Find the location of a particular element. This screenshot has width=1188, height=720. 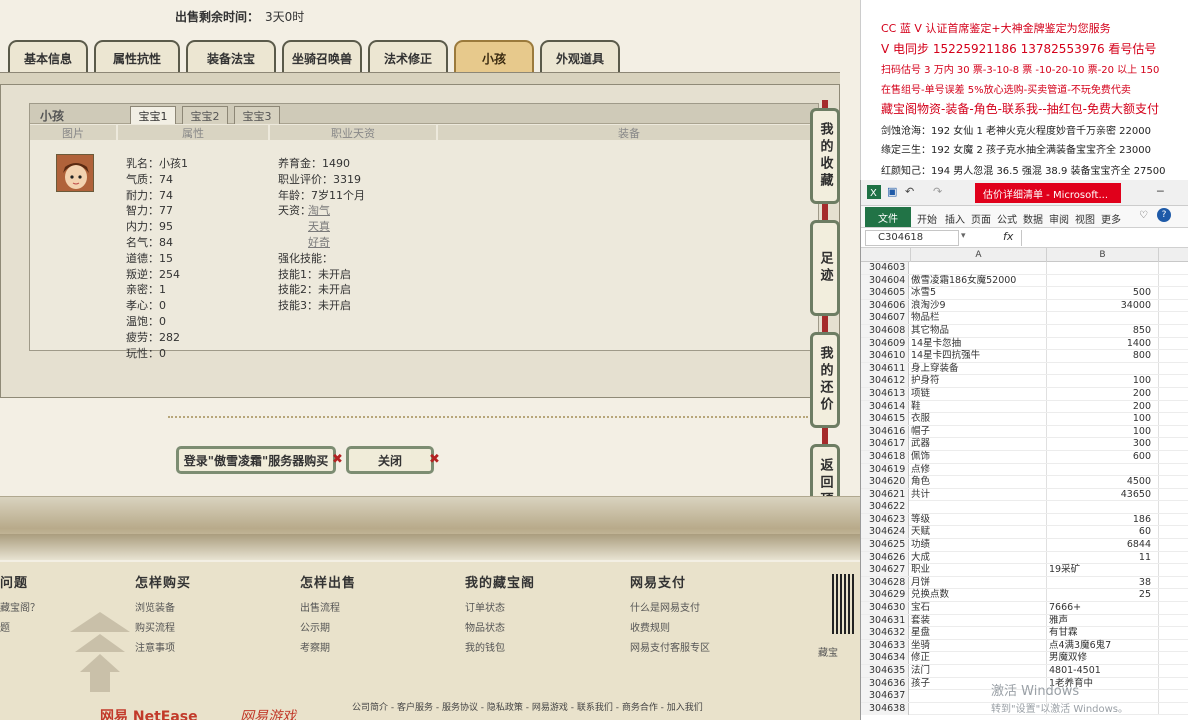

cell-b-text: 19采矿 is located at coordinates (1104, 570).